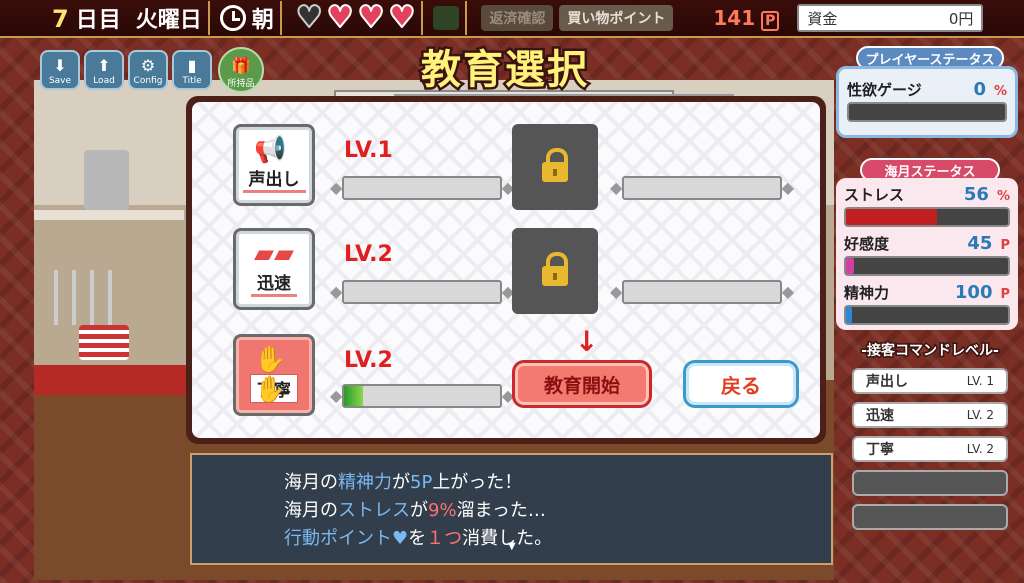 This screenshot has height=583, width=1024. Describe the element at coordinates (741, 384) in the screenshot. I see `back-button: 戻る` at that location.